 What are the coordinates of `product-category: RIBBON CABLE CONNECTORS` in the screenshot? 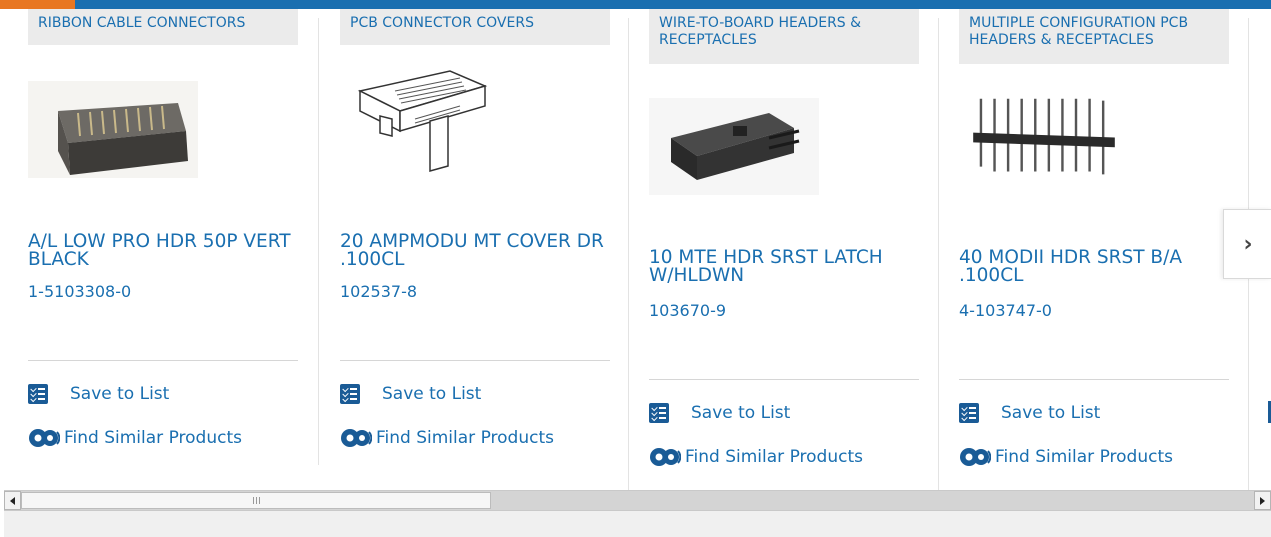 It's located at (163, 27).